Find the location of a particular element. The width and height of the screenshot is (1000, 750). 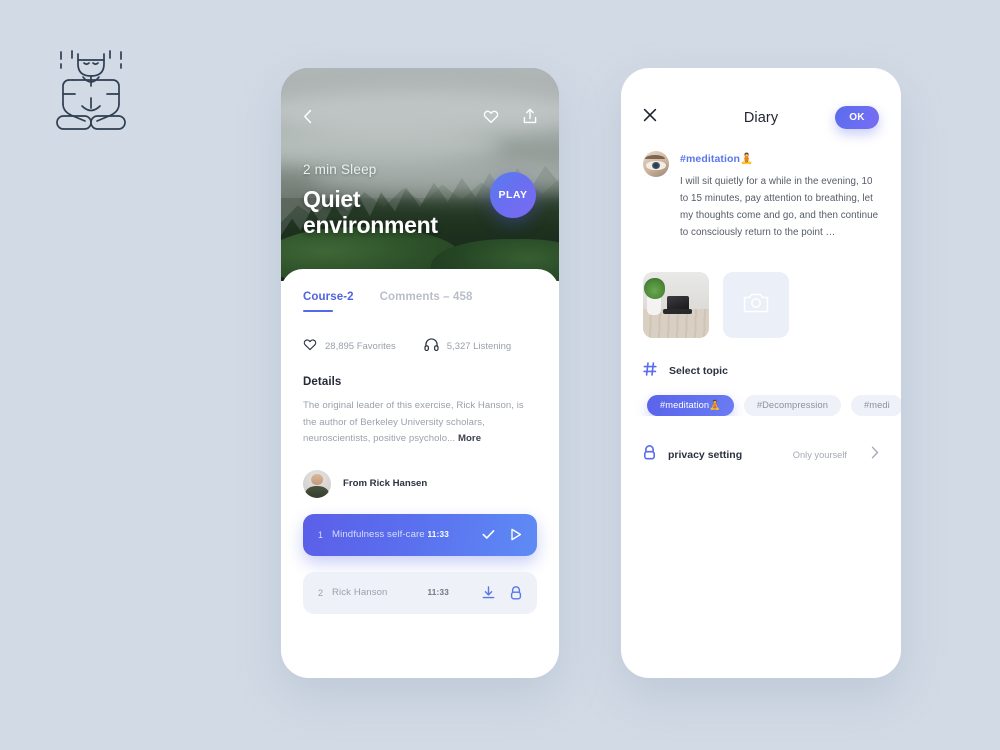

play-button: PLAY is located at coordinates (513, 195).